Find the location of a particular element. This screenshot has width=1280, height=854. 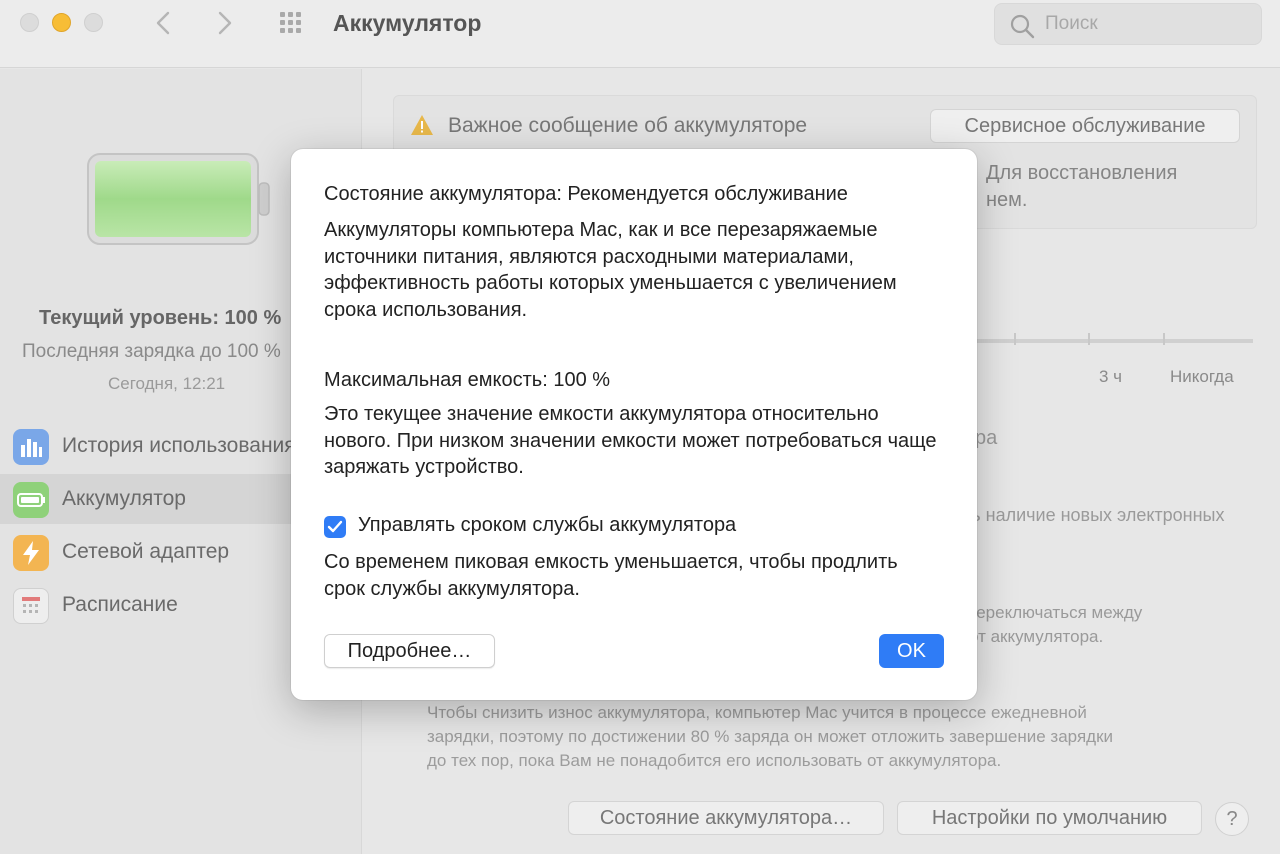

zoom-window-button is located at coordinates (93, 22).